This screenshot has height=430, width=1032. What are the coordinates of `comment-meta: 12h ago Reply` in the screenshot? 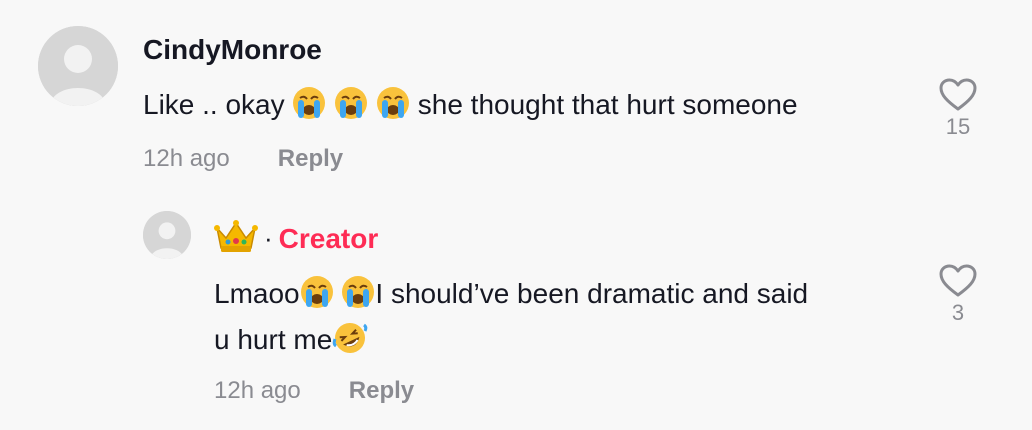 It's located at (243, 159).